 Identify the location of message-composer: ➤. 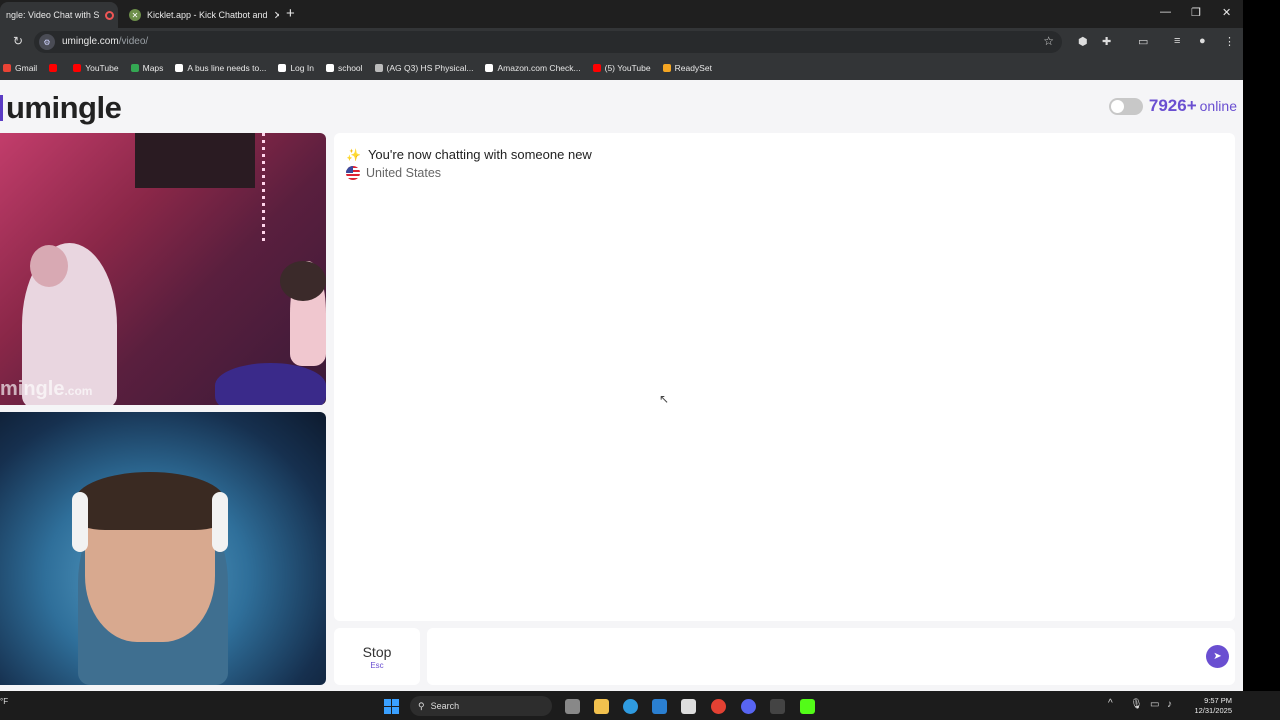
(831, 656).